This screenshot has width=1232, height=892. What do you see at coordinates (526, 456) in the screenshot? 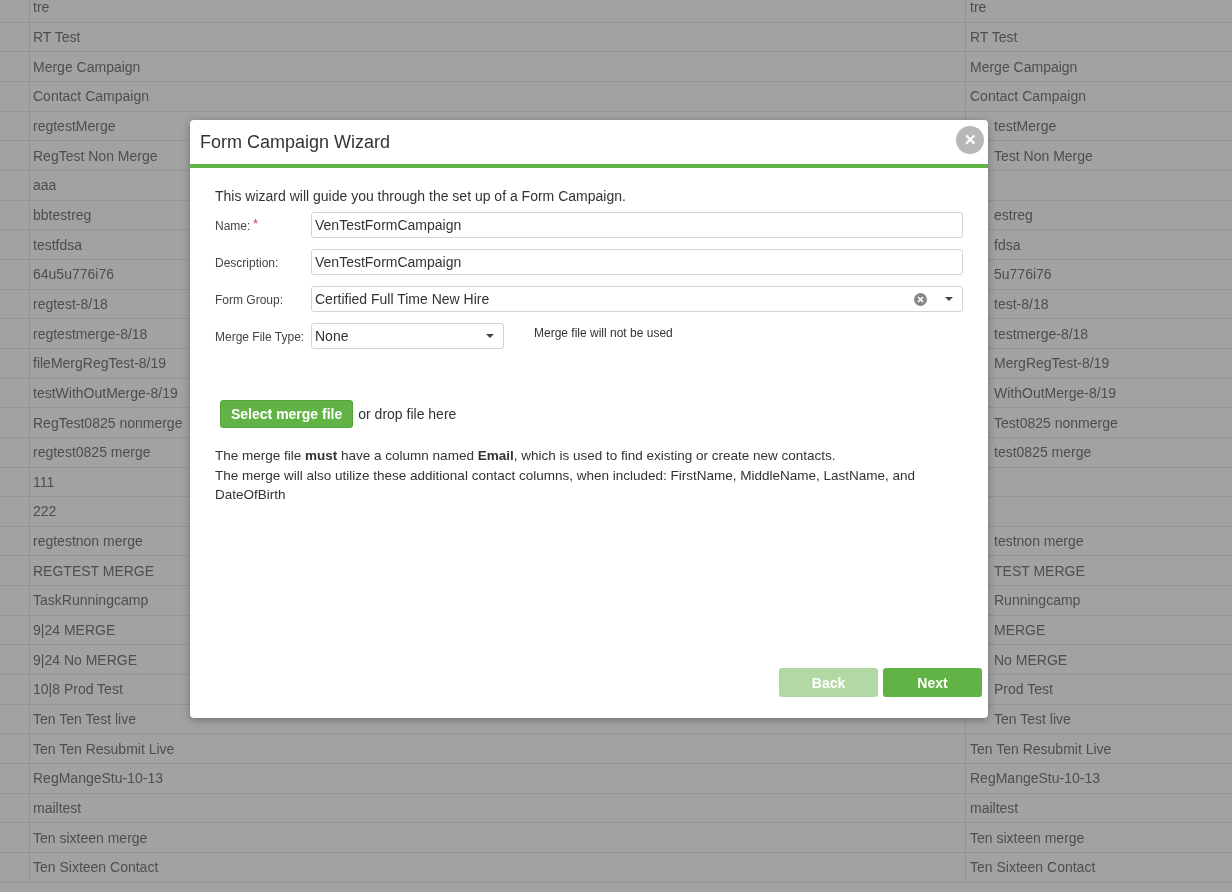
I see `help-text: The merge file must have a column named Email, which is used to find existing or create new contacts.` at bounding box center [526, 456].